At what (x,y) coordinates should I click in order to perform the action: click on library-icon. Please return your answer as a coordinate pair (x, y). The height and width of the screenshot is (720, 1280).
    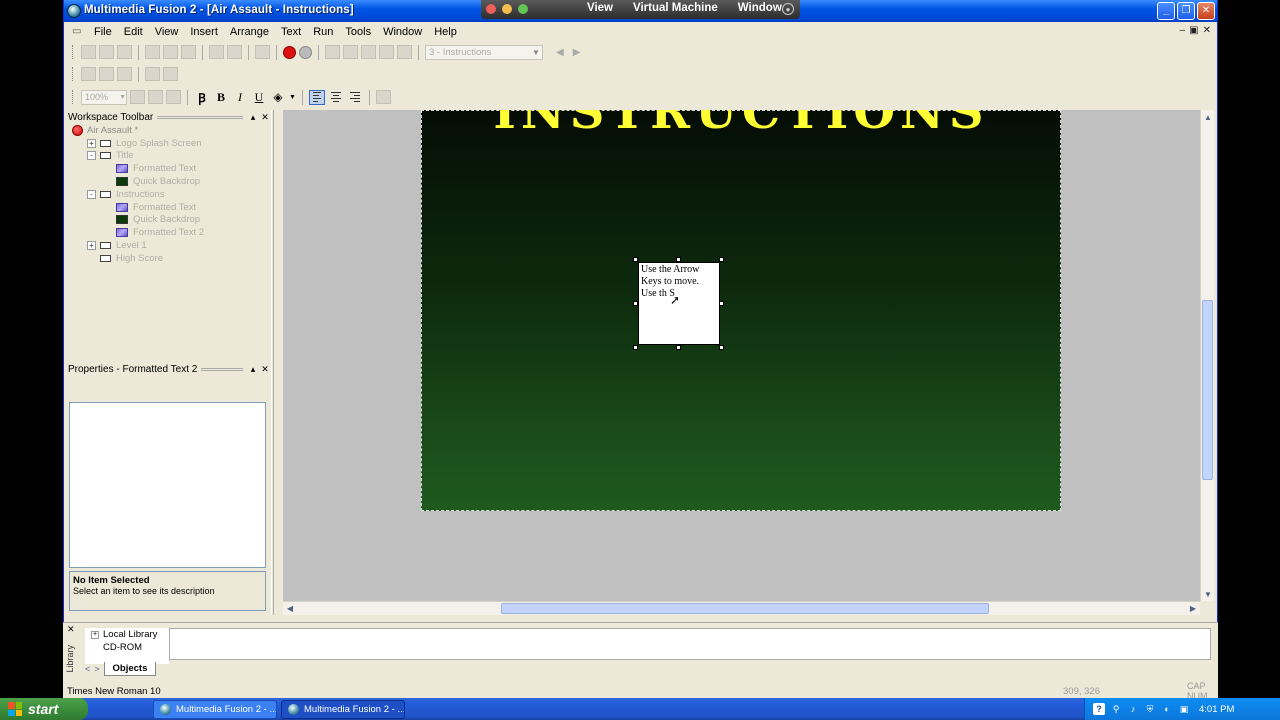
    Looking at the image, I should click on (262, 52).